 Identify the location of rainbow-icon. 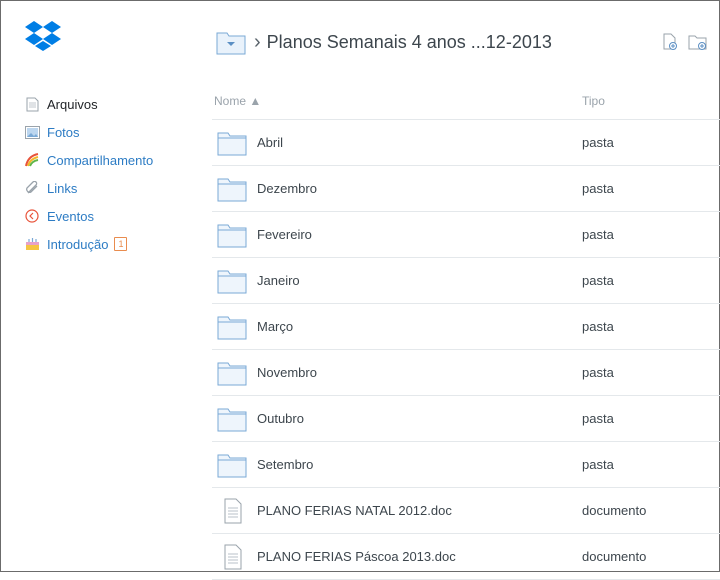
(32, 160).